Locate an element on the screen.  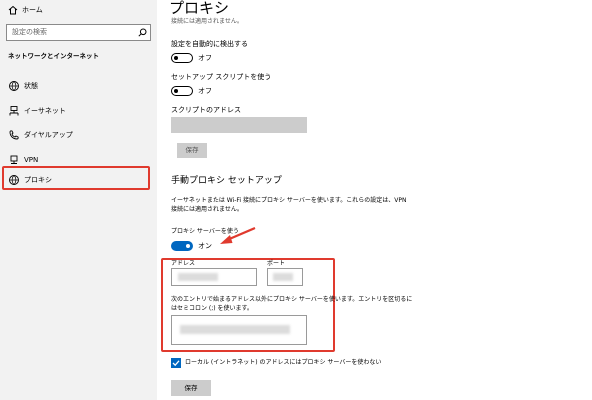
setup-script-label: セットアップ スクリプトを使う is located at coordinates (221, 77).